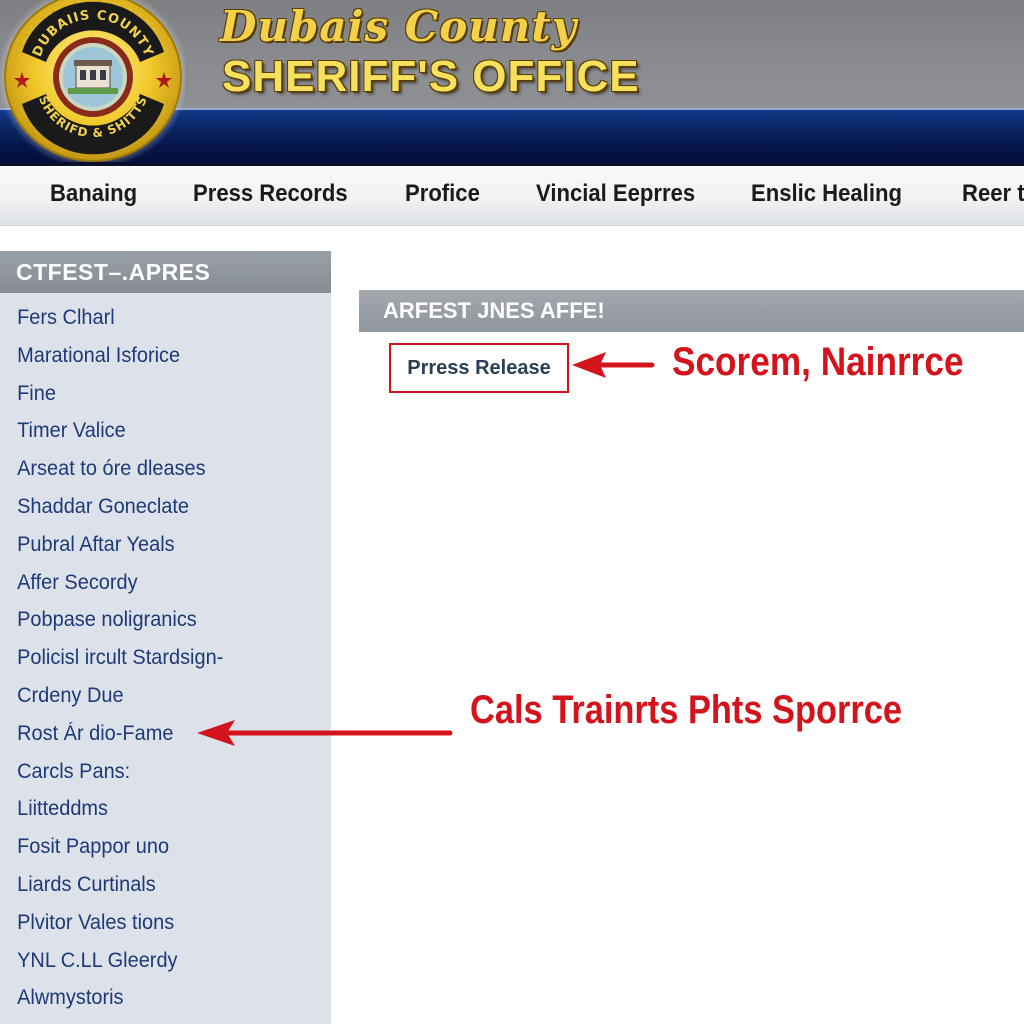  I want to click on sidebar-item: Alwmystoris, so click(157, 998).